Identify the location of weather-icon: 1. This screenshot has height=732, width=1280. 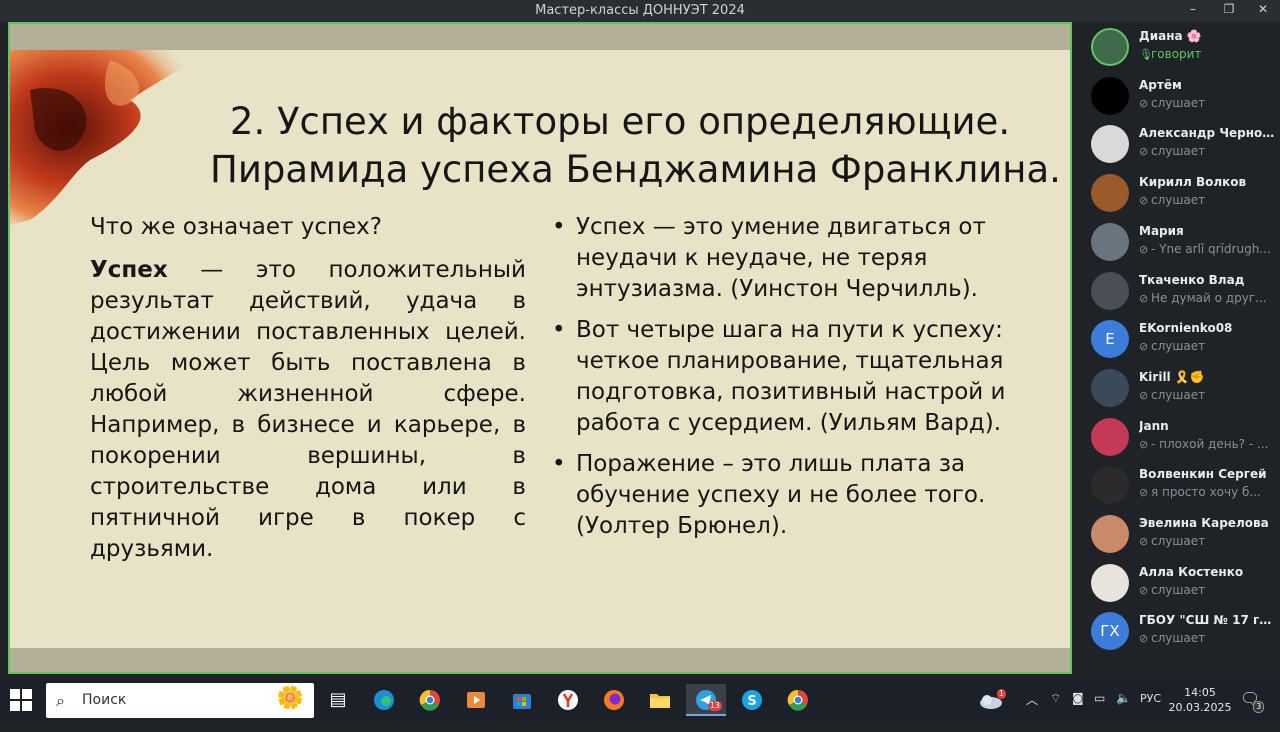
(993, 700).